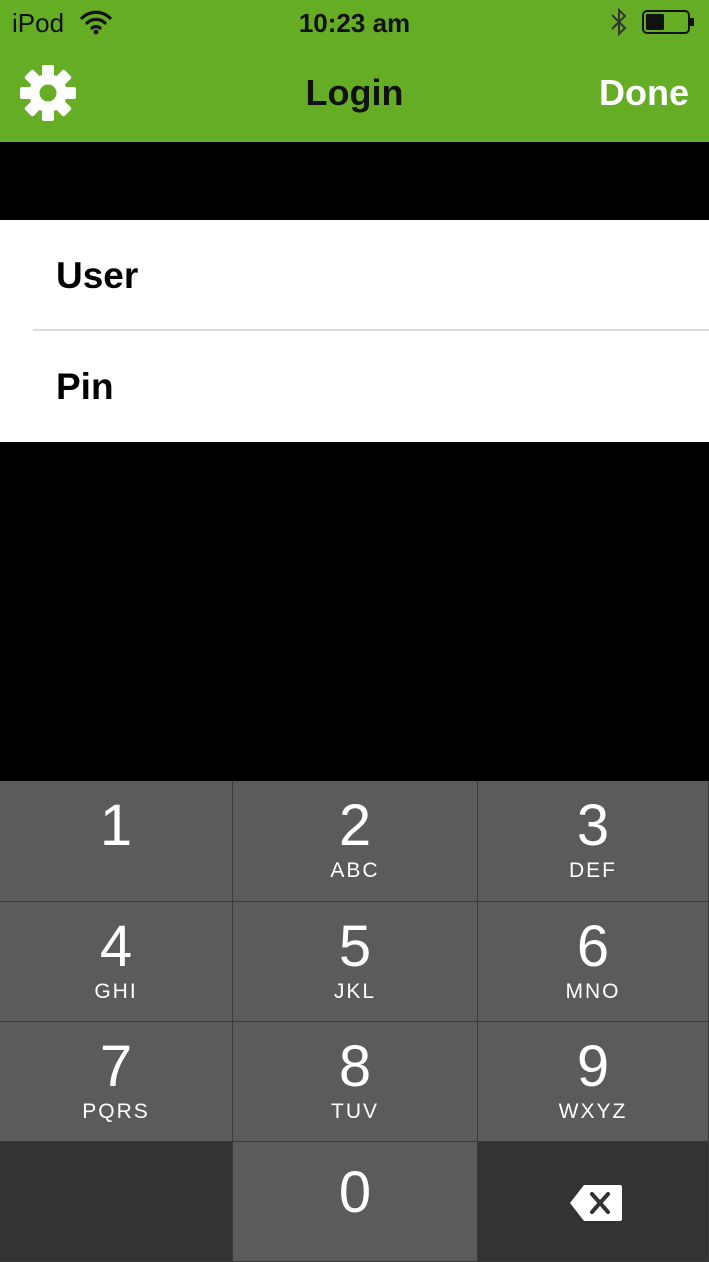 The image size is (709, 1262). I want to click on backspace-icon, so click(596, 1203).